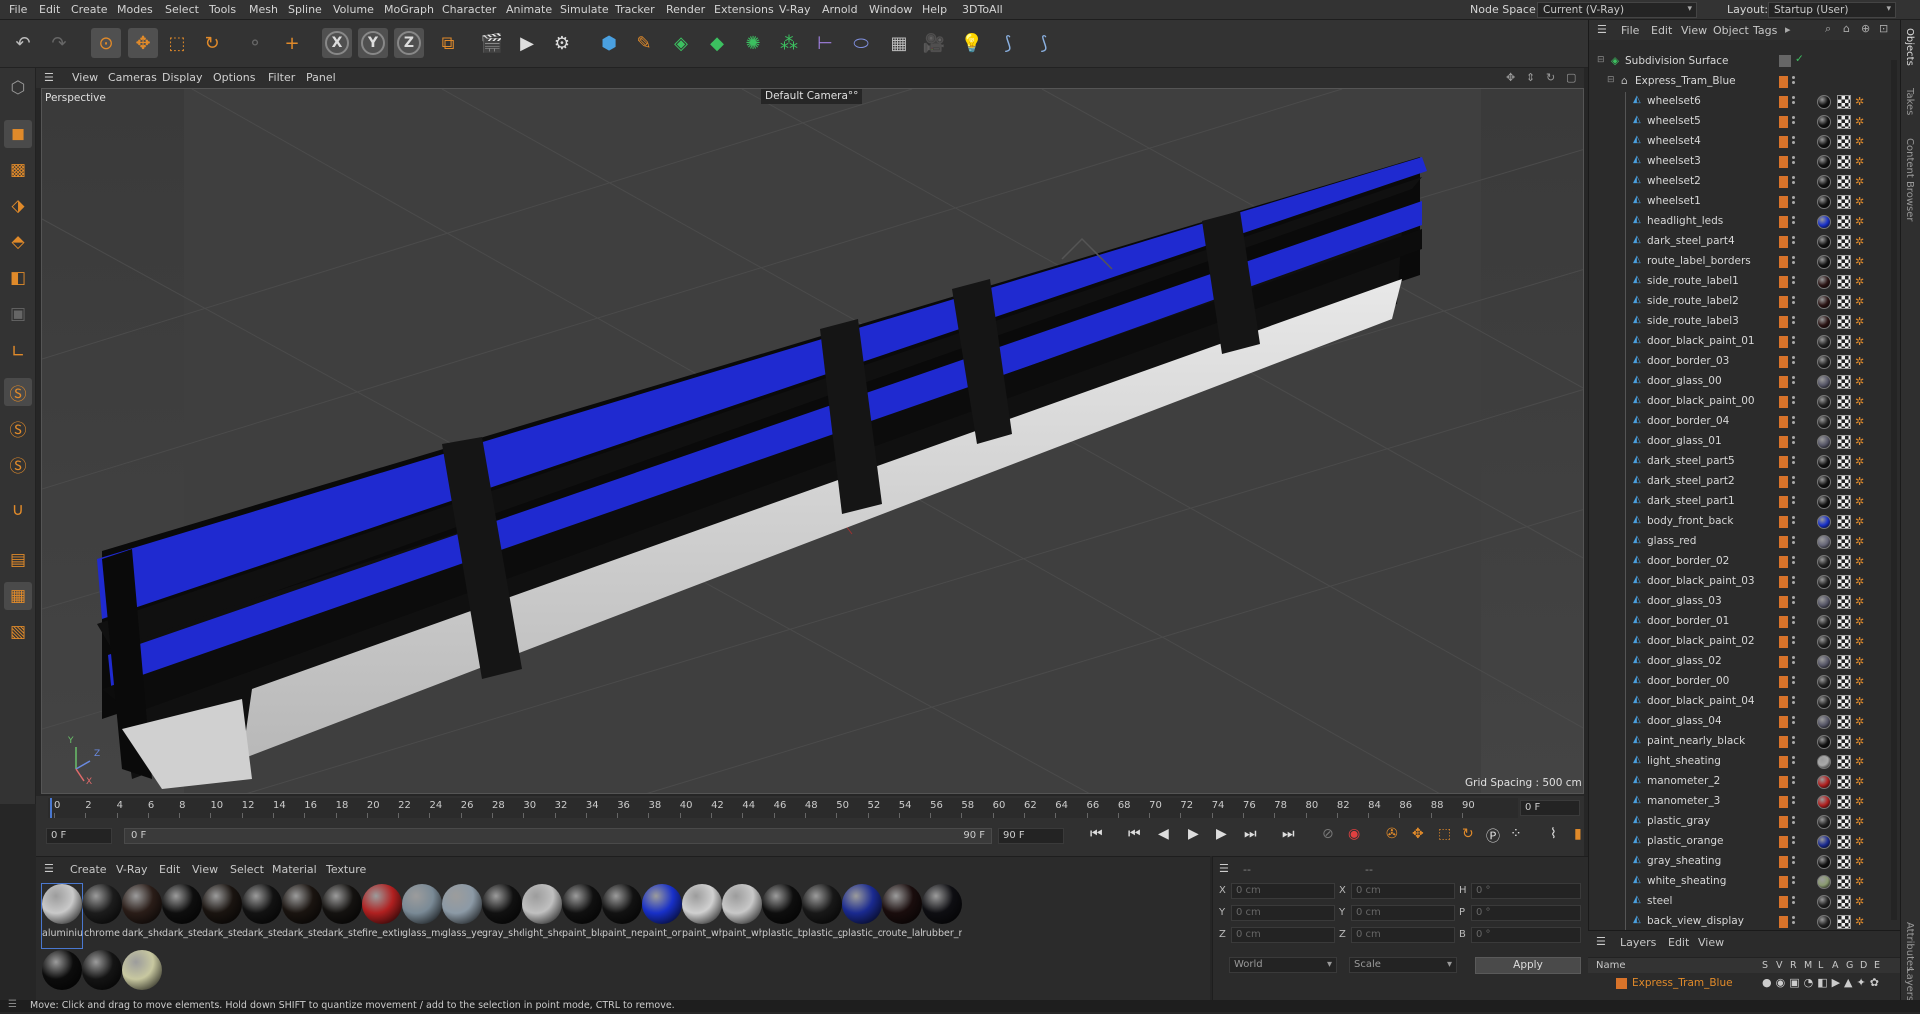 The width and height of the screenshot is (1920, 1014). What do you see at coordinates (18, 352) in the screenshot?
I see `axis-mode-icon: ∟` at bounding box center [18, 352].